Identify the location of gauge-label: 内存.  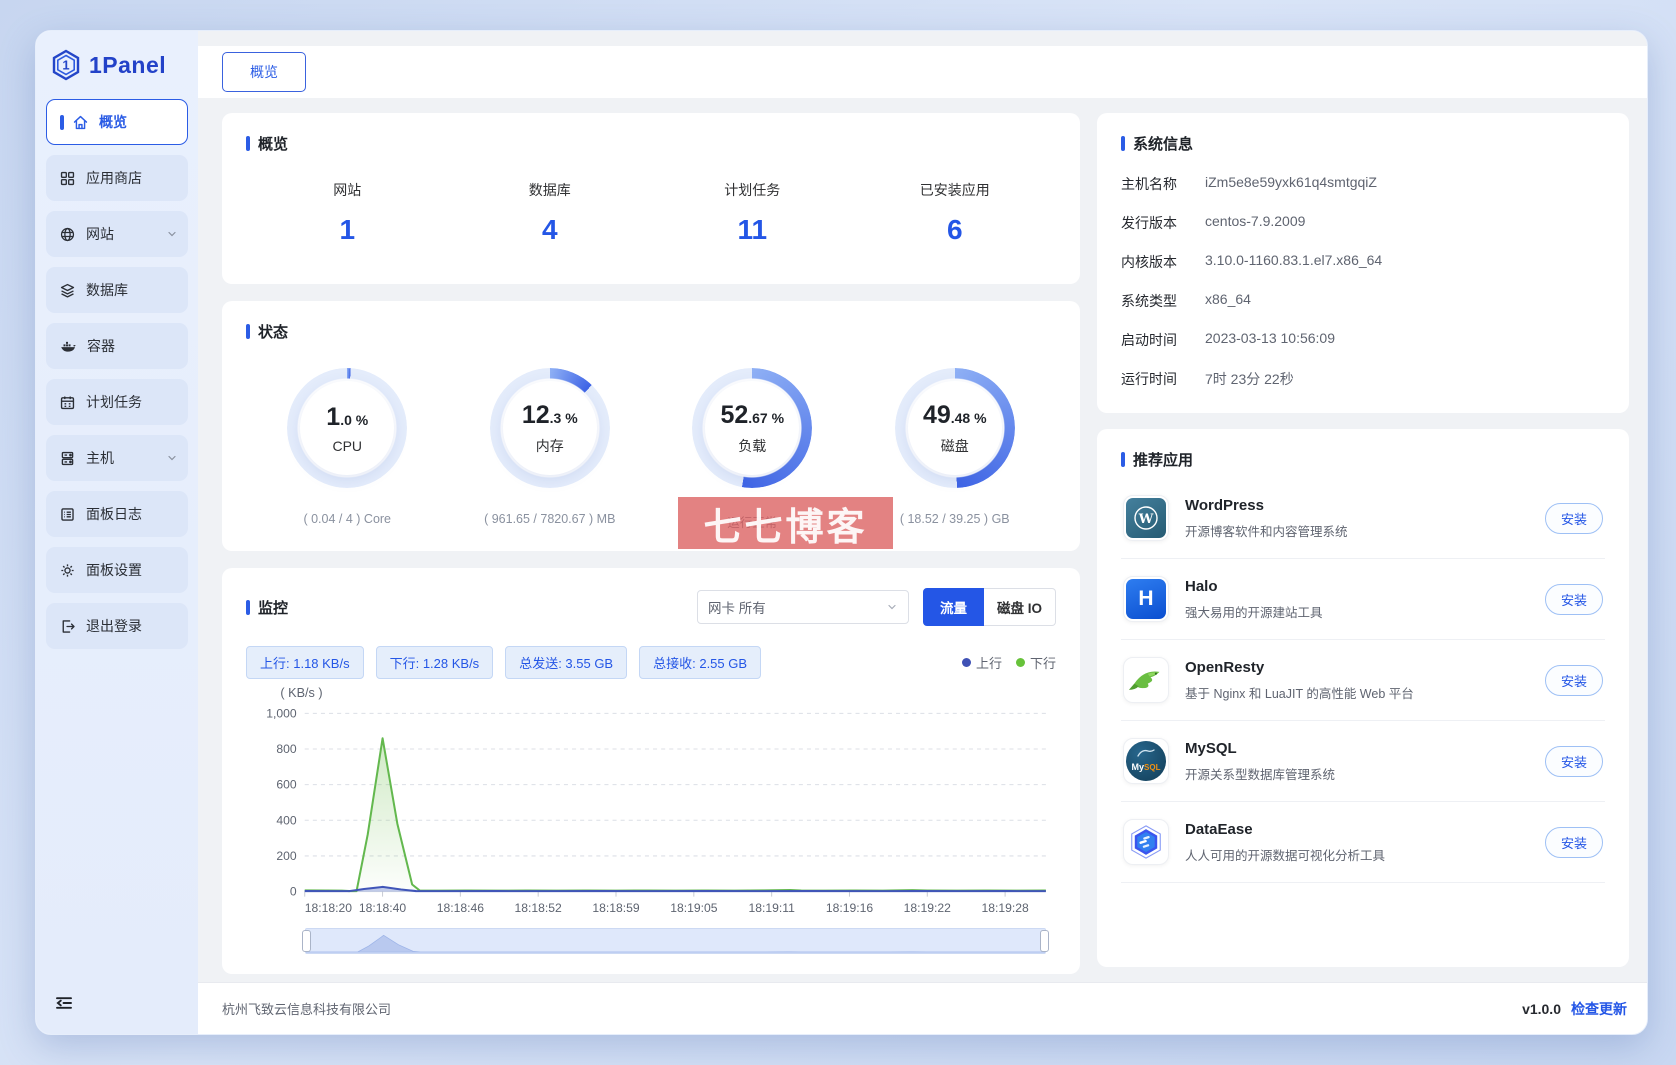
(549, 445).